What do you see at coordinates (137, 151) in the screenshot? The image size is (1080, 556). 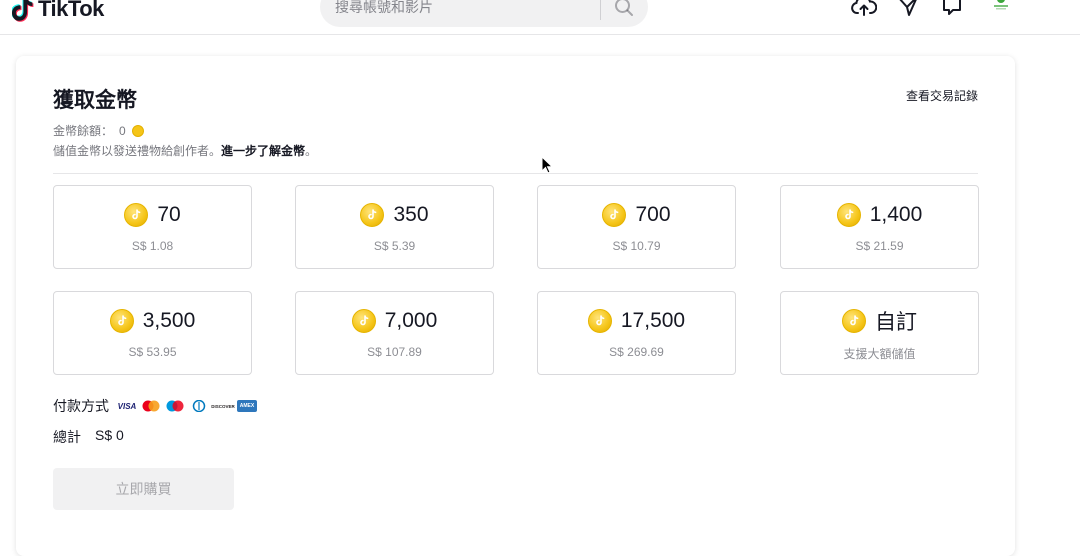 I see `description-text: 儲值金幣以發送禮物給創作者。` at bounding box center [137, 151].